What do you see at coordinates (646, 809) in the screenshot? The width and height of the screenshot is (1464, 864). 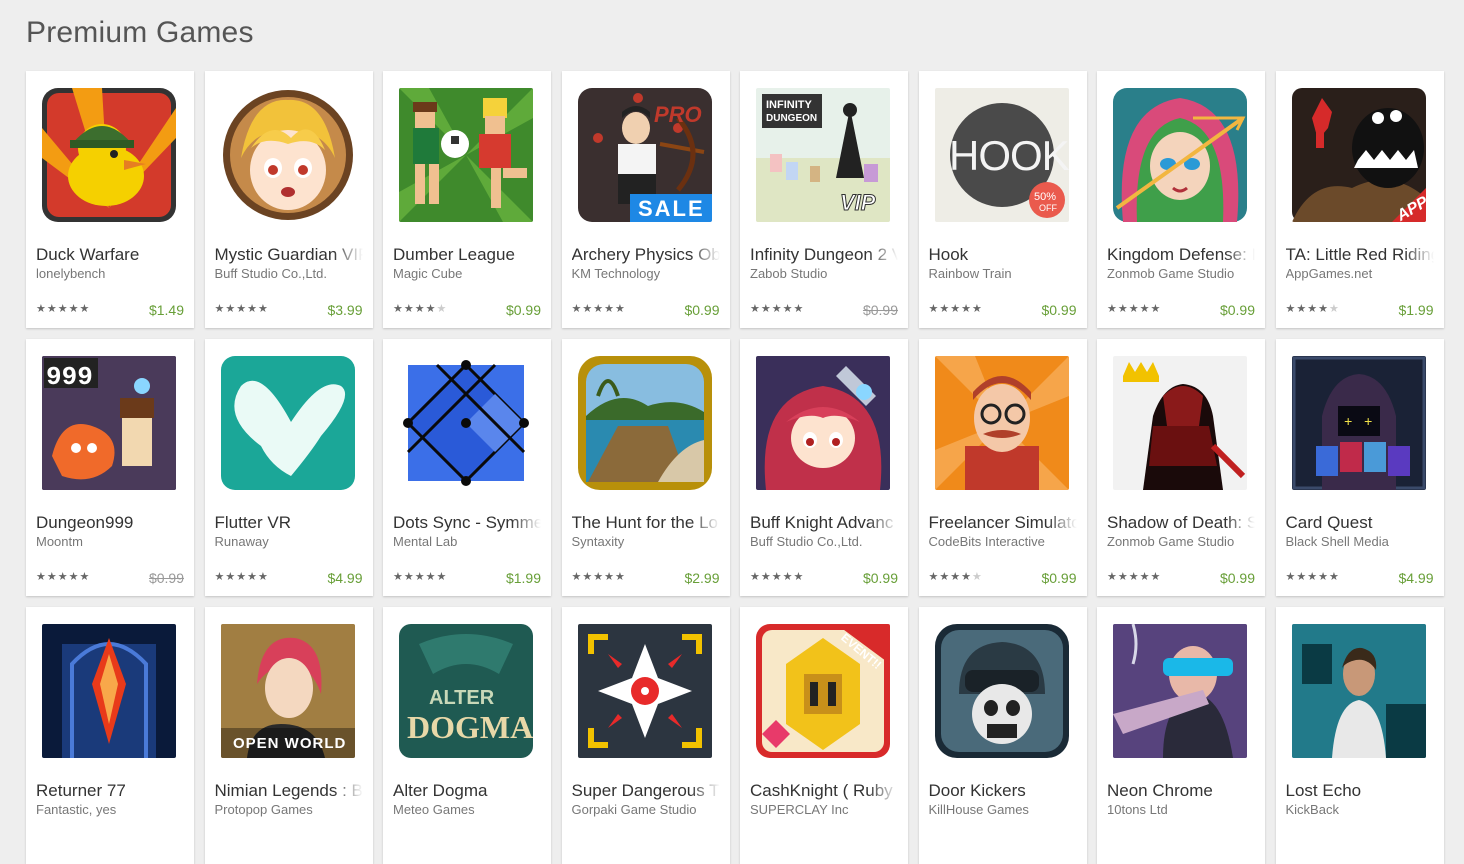 I see `game-developer: Gorpaki Game Studio` at bounding box center [646, 809].